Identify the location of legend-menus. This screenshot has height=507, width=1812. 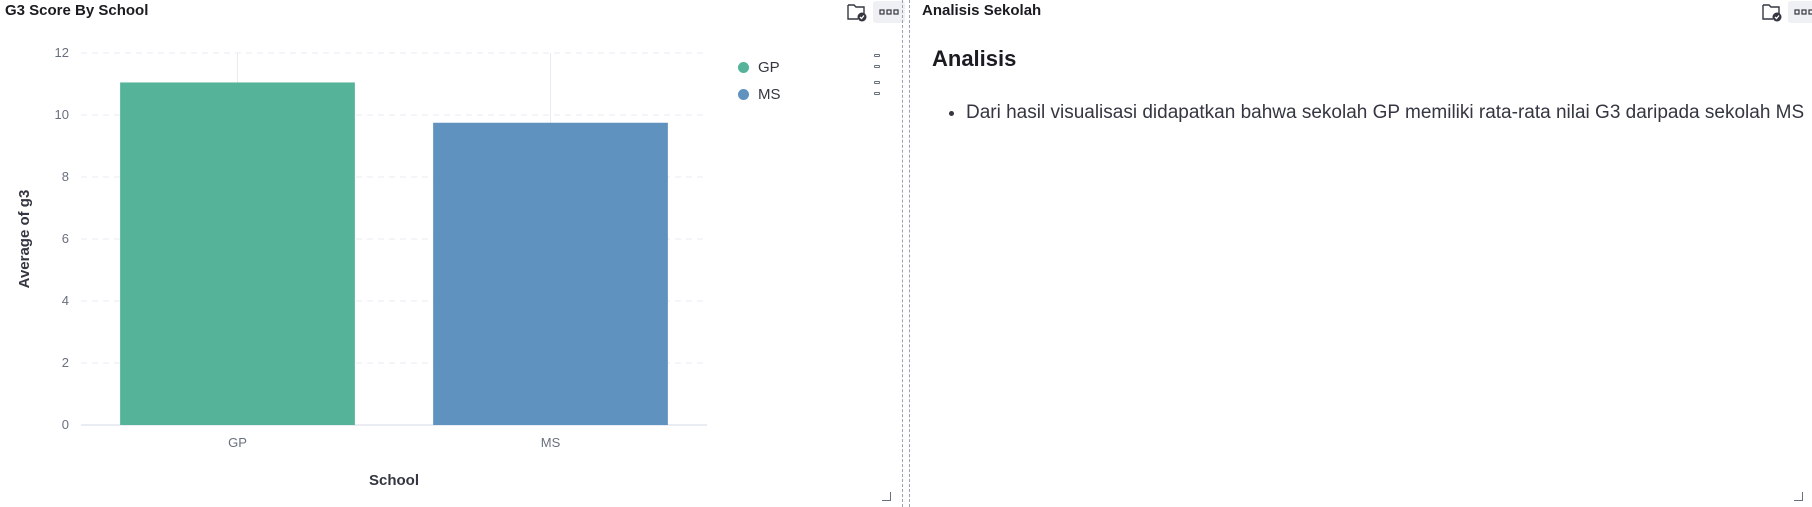
(877, 81).